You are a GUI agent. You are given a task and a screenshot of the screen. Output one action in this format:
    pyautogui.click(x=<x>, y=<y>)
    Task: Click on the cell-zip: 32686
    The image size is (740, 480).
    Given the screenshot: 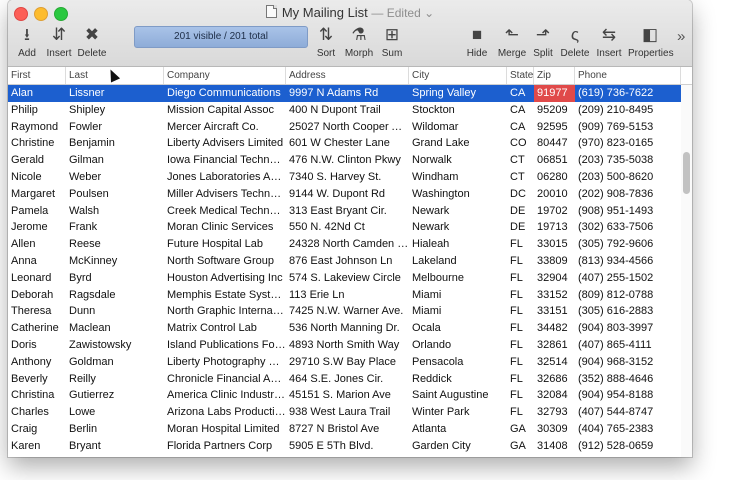 What is the action you would take?
    pyautogui.click(x=554, y=379)
    